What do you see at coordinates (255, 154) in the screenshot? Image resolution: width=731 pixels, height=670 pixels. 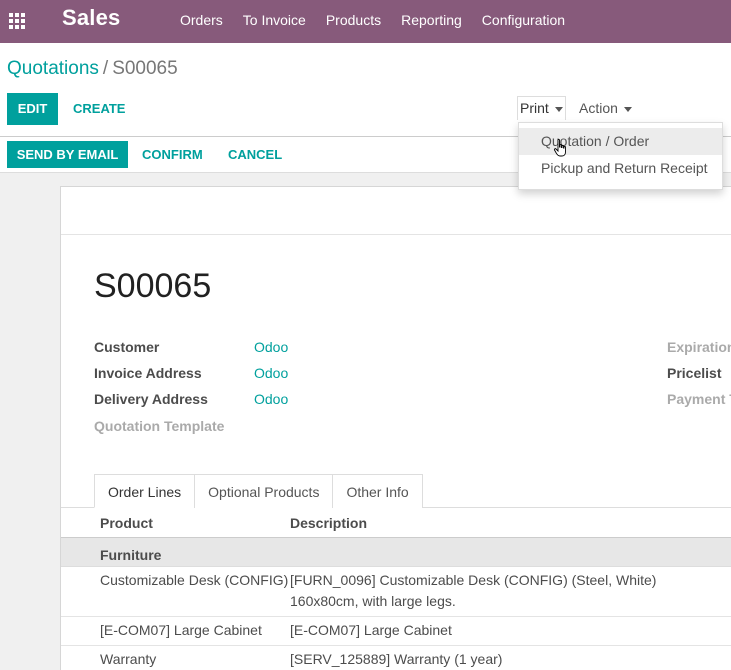 I see `cancel-button: Cancel` at bounding box center [255, 154].